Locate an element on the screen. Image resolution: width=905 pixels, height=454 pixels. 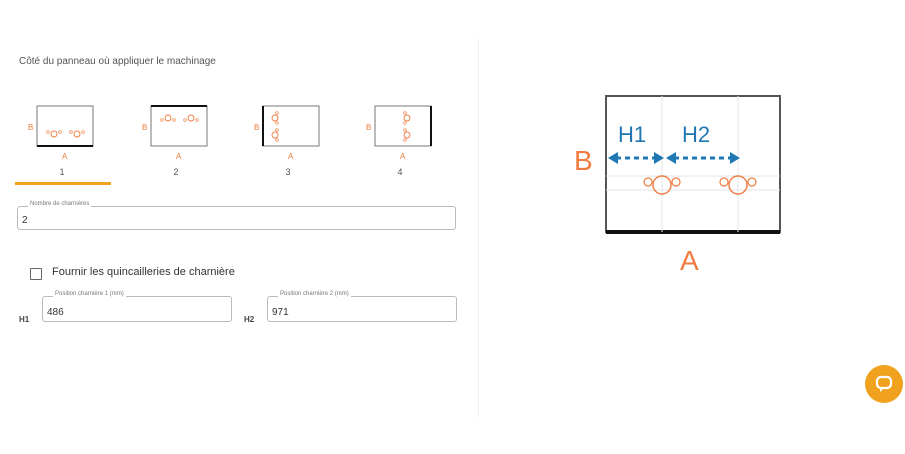
hinge-count-value: 2 is located at coordinates (25, 220).